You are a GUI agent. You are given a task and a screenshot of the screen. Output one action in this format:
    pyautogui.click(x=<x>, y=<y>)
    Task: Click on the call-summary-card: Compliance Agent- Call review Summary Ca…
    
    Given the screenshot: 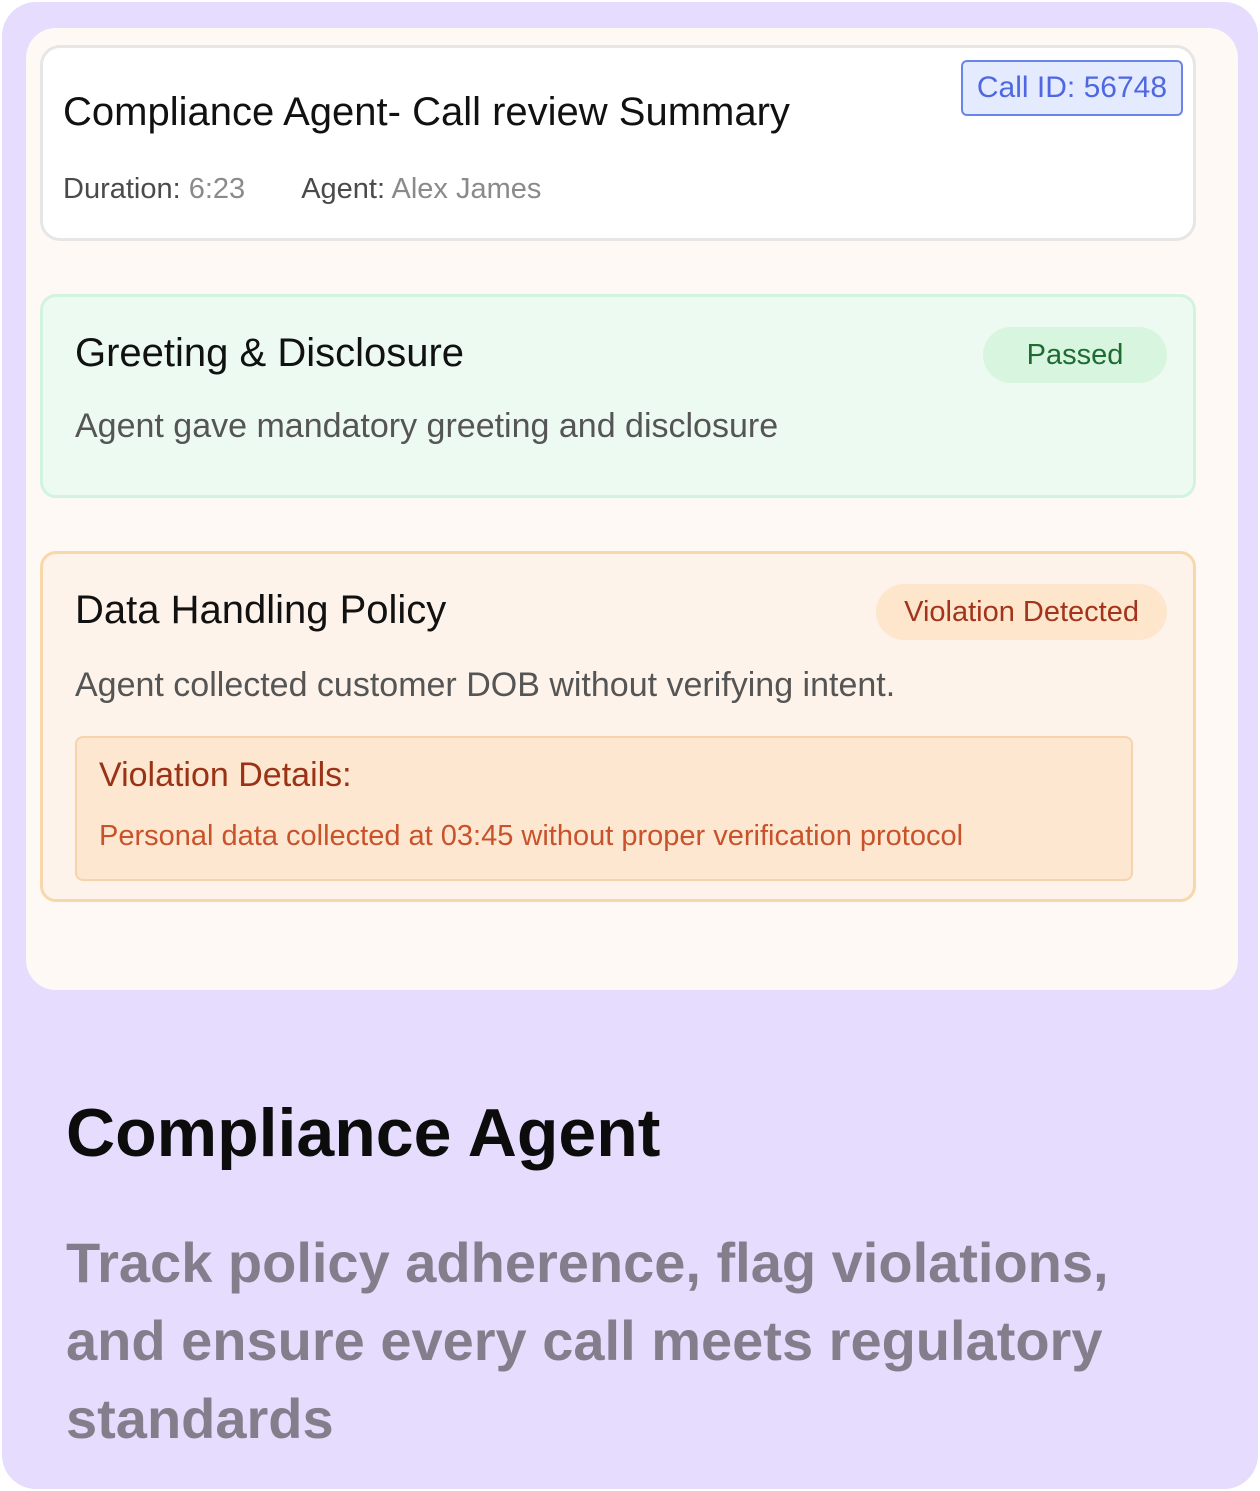 What is the action you would take?
    pyautogui.click(x=618, y=143)
    